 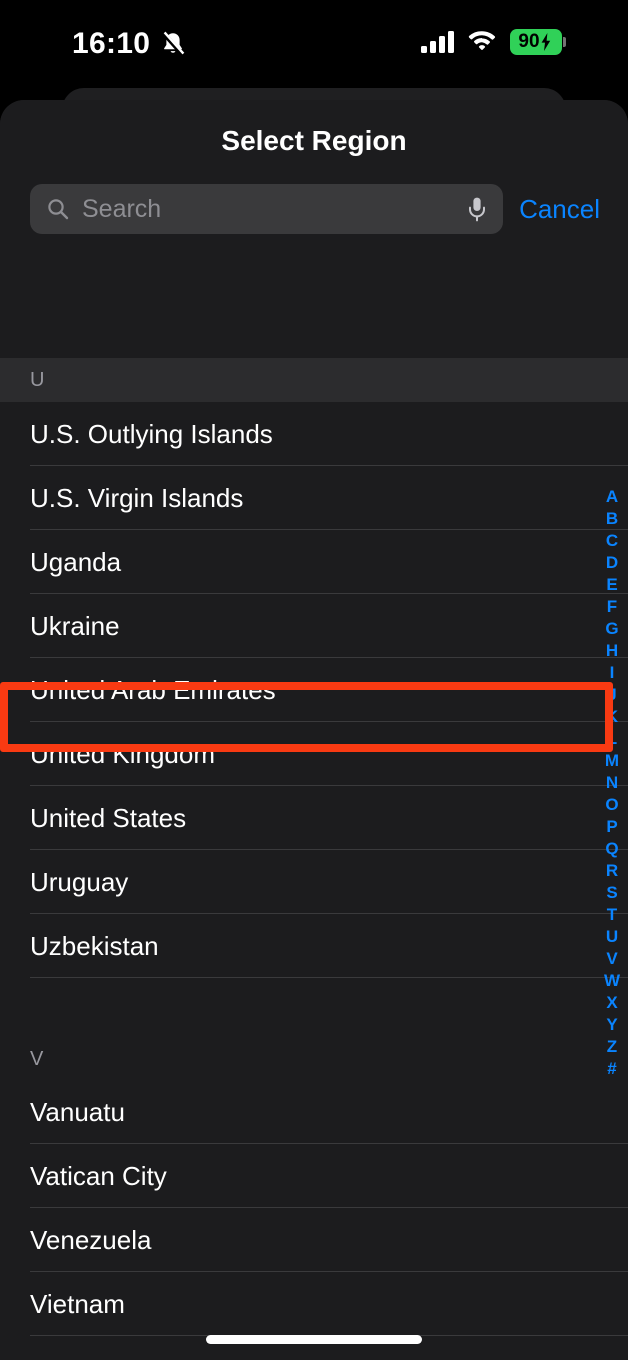 I want to click on list-item: Uganda, so click(x=314, y=562).